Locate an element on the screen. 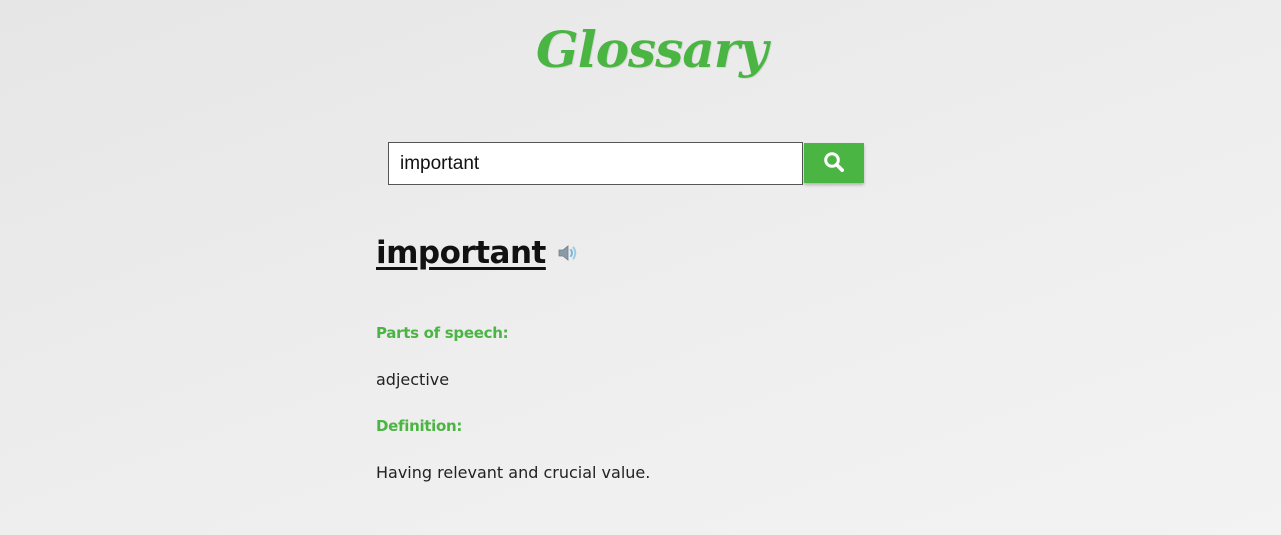 Image resolution: width=1281 pixels, height=535 pixels. search-input is located at coordinates (595, 163).